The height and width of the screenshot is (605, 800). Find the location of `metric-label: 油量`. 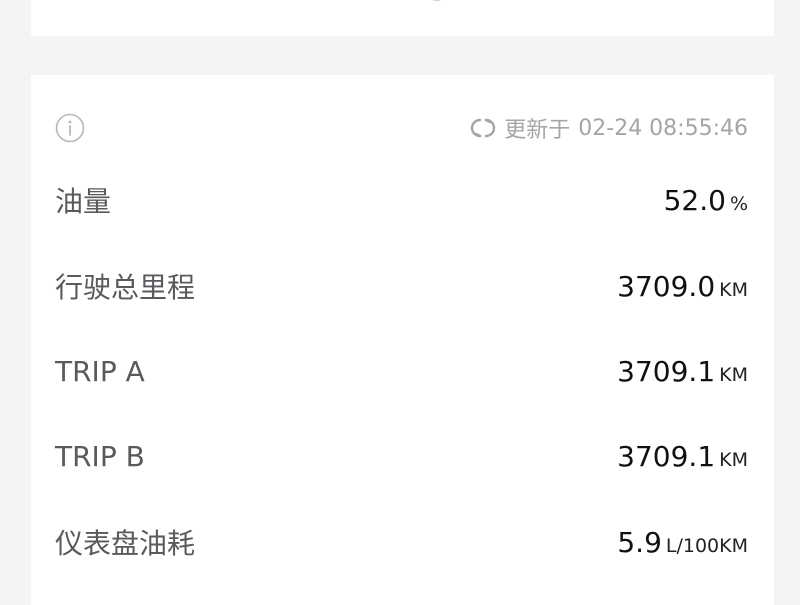

metric-label: 油量 is located at coordinates (83, 201).